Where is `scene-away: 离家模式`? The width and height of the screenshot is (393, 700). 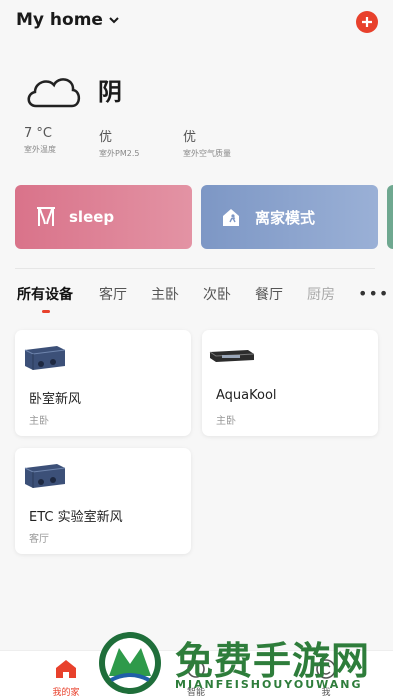
scene-away: 离家模式 is located at coordinates (289, 217).